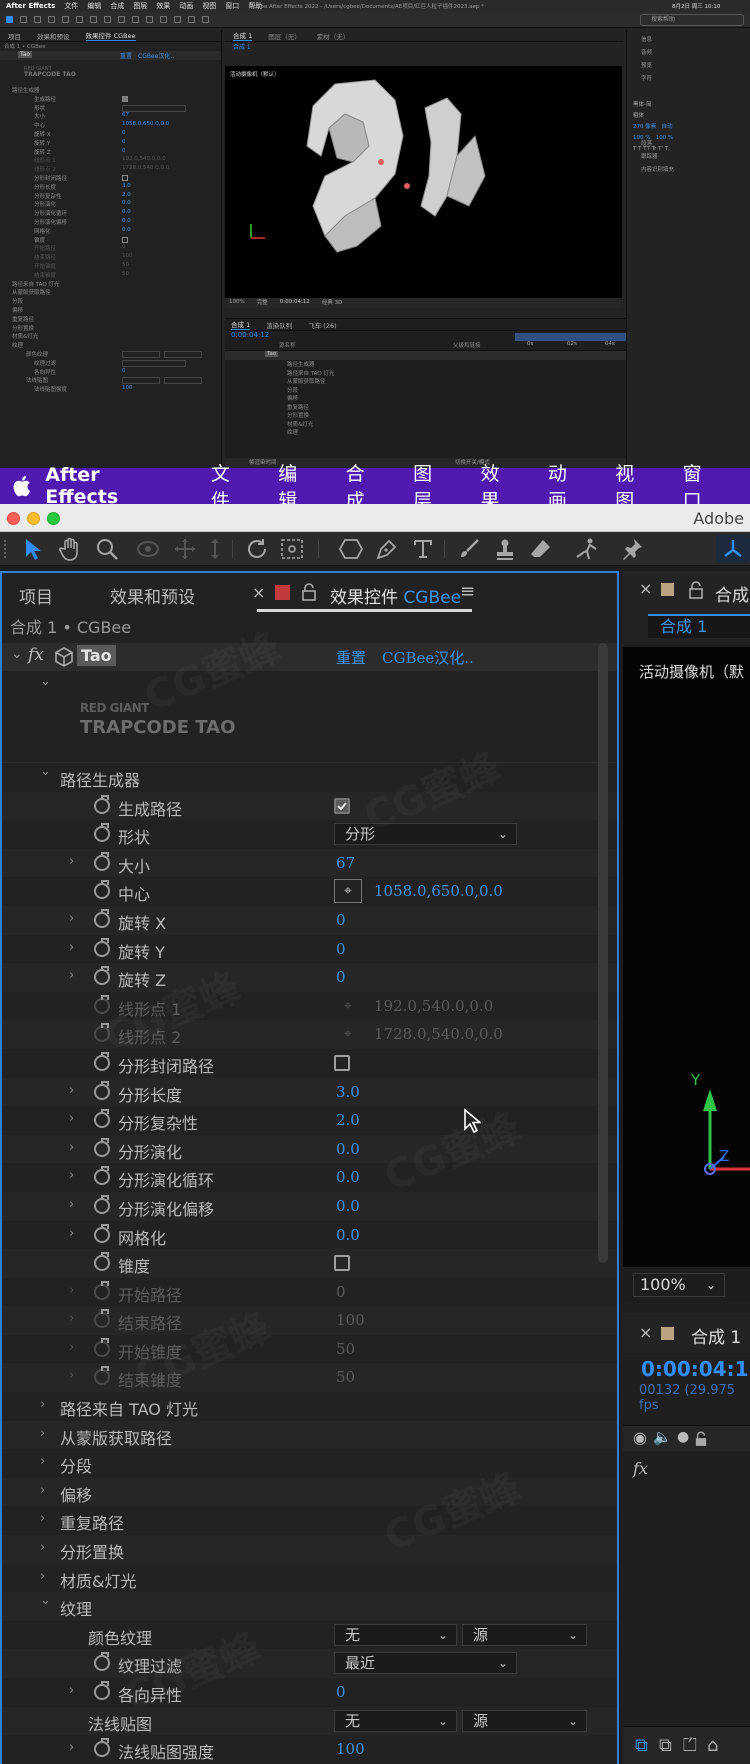 This screenshot has width=750, height=1764. I want to click on layer-lock-icon, so click(701, 1441).